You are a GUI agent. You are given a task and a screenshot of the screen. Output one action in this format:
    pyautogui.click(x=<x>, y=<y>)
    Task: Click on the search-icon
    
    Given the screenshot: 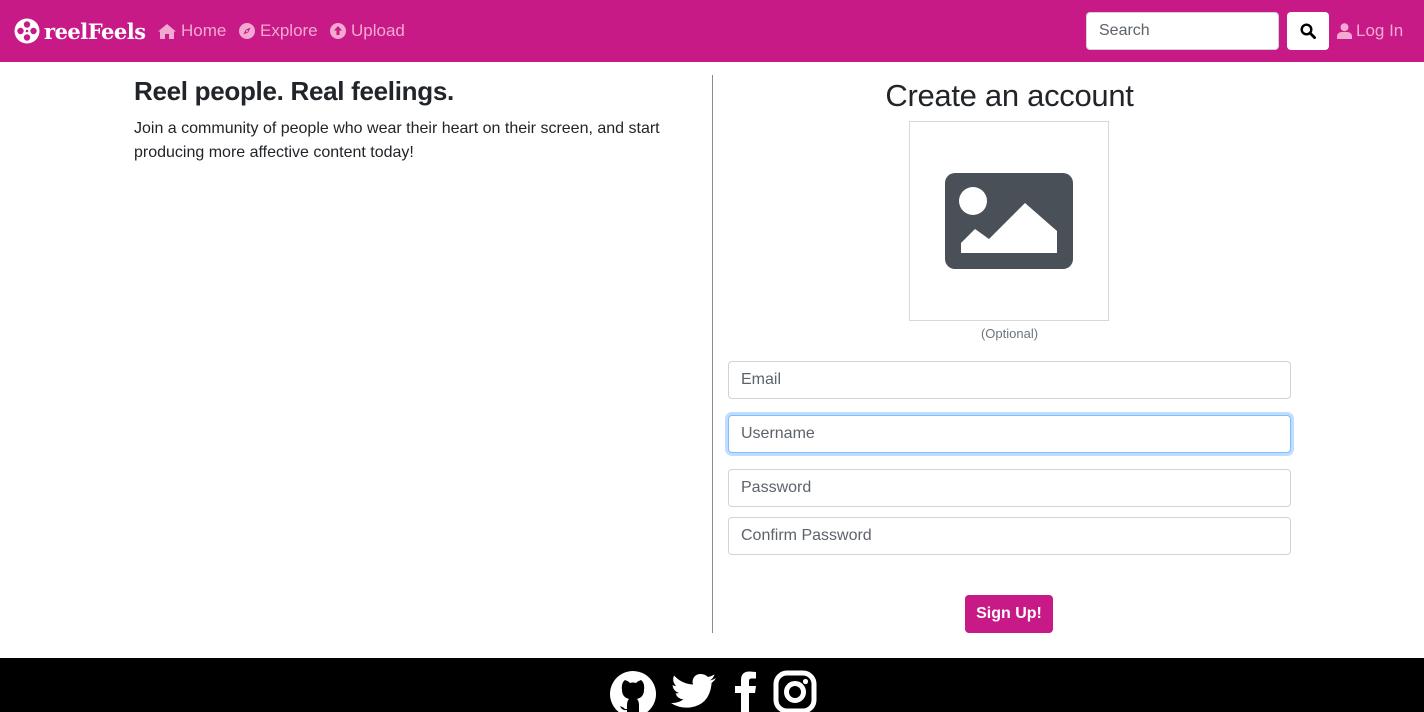 What is the action you would take?
    pyautogui.click(x=1308, y=31)
    